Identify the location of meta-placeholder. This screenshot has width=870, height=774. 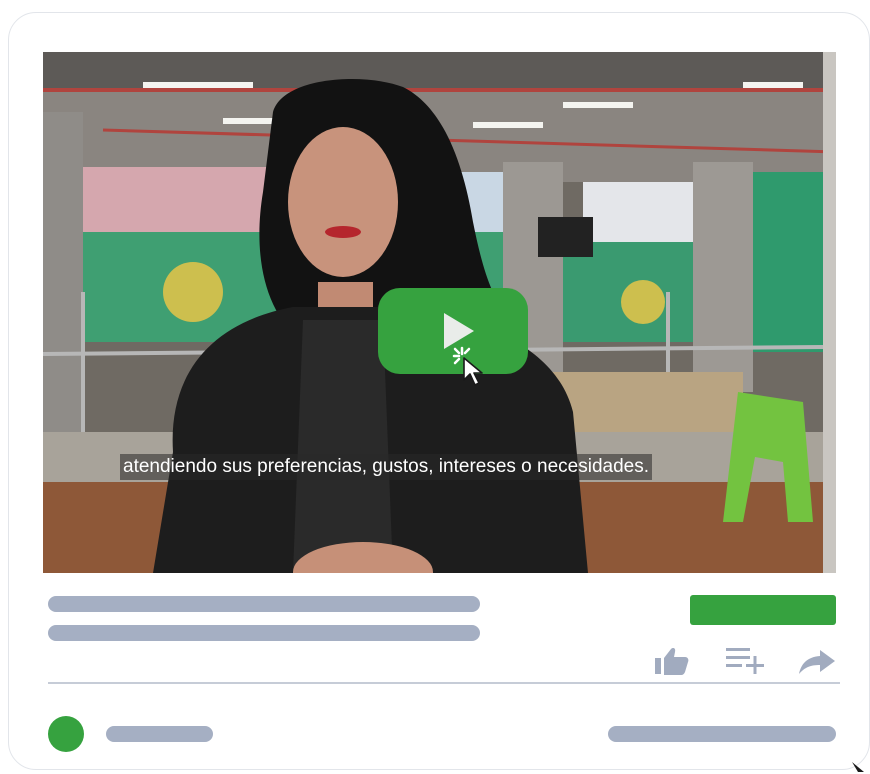
(722, 734).